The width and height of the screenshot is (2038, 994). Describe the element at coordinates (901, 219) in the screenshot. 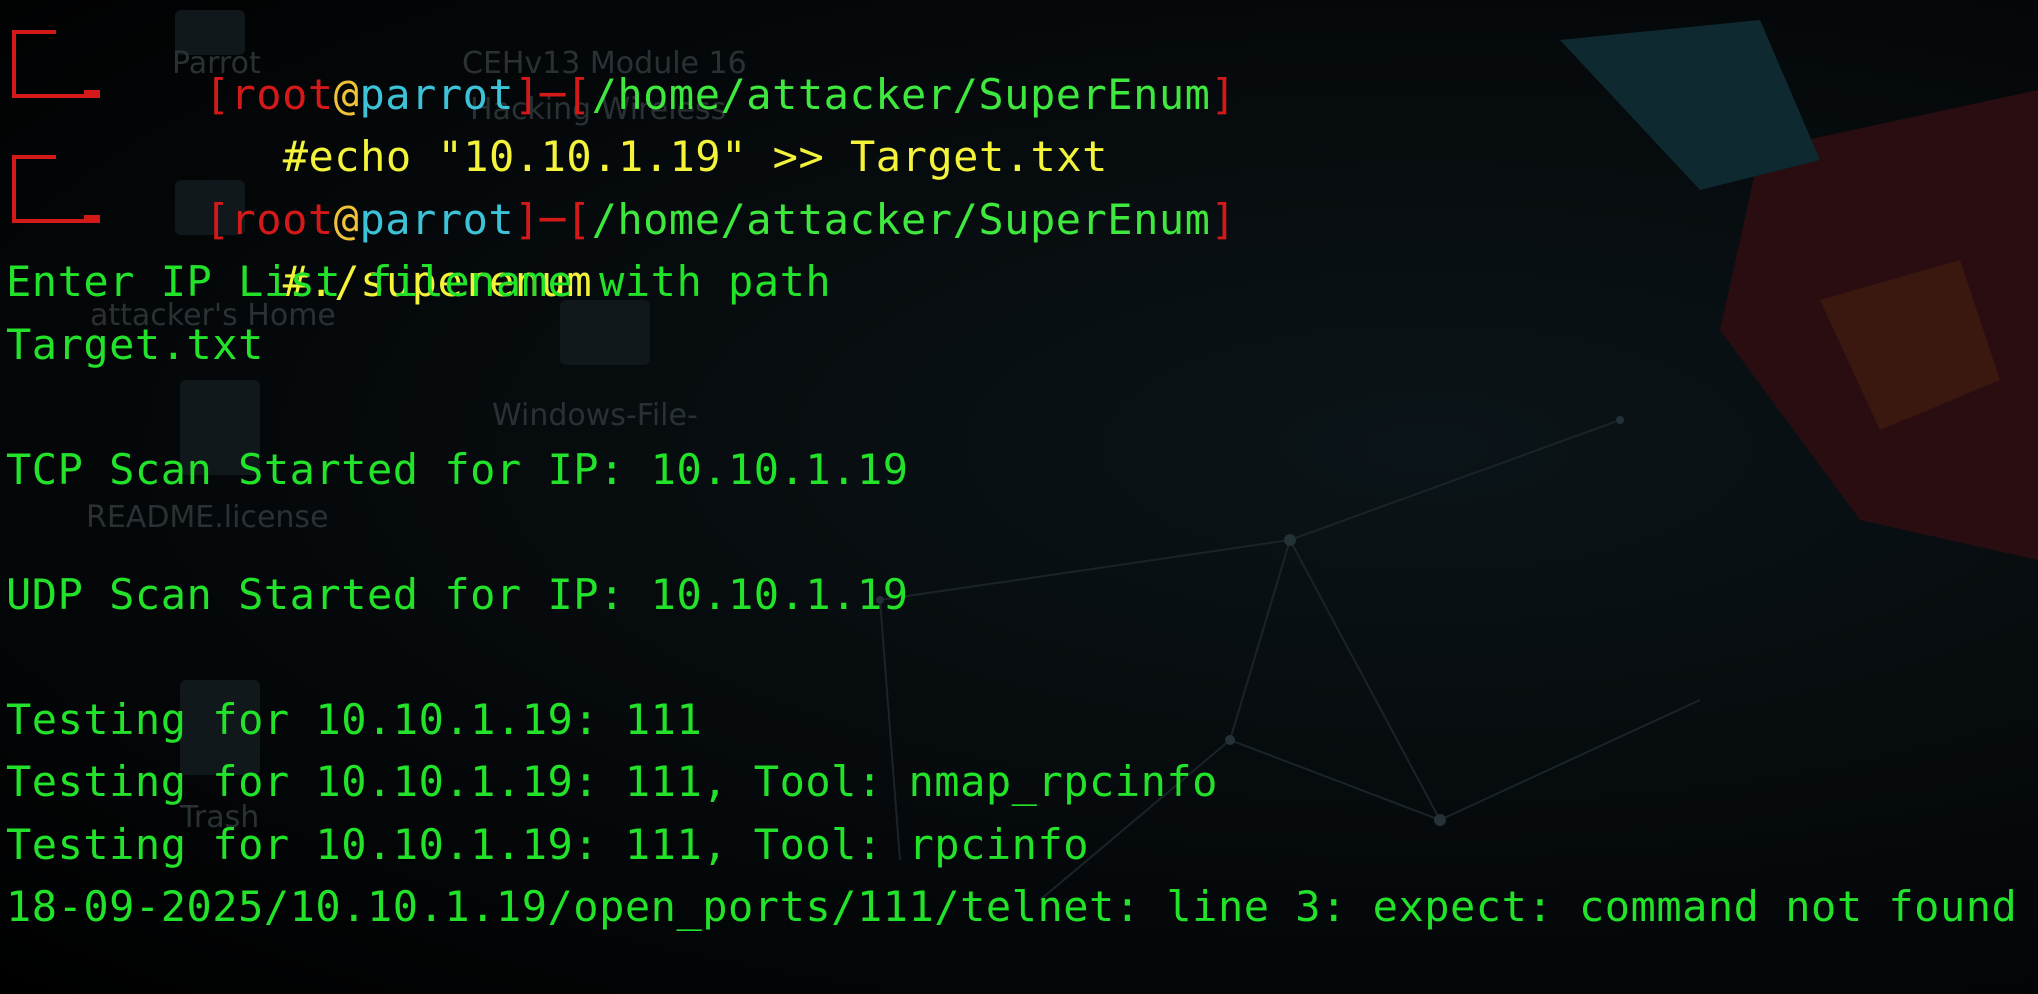

I see `prompt-cwd: /home/attacker/SuperEnum` at that location.